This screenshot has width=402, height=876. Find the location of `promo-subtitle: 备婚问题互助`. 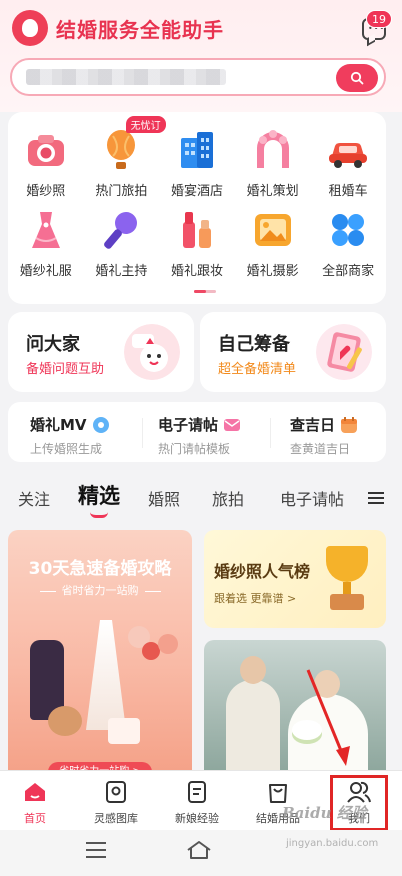

promo-subtitle: 备婚问题互助 is located at coordinates (65, 369).